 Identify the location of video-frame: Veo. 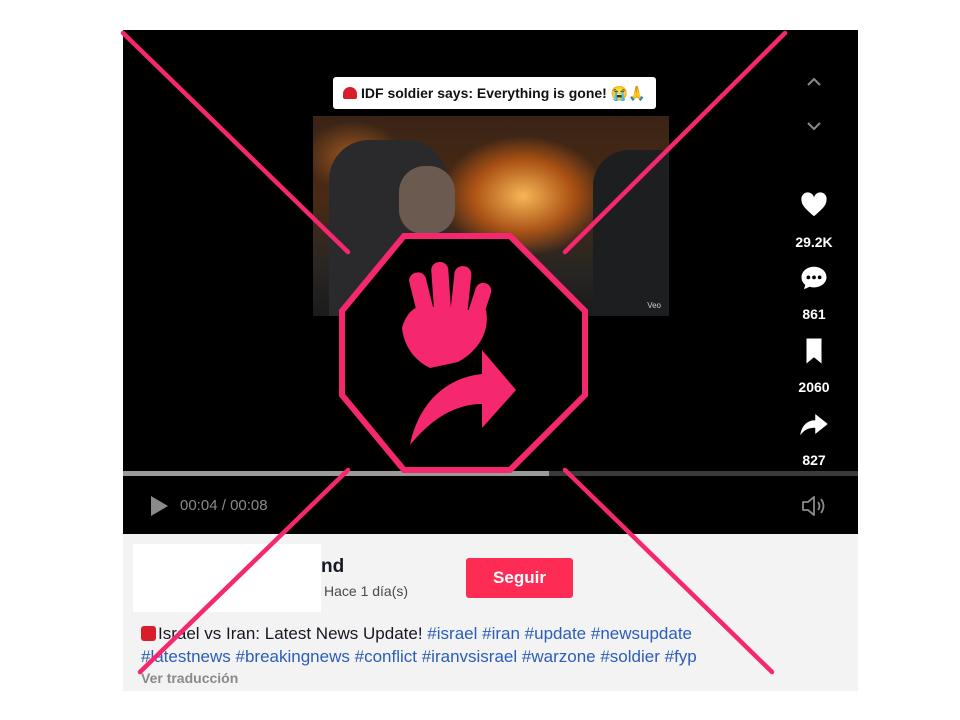
(491, 216).